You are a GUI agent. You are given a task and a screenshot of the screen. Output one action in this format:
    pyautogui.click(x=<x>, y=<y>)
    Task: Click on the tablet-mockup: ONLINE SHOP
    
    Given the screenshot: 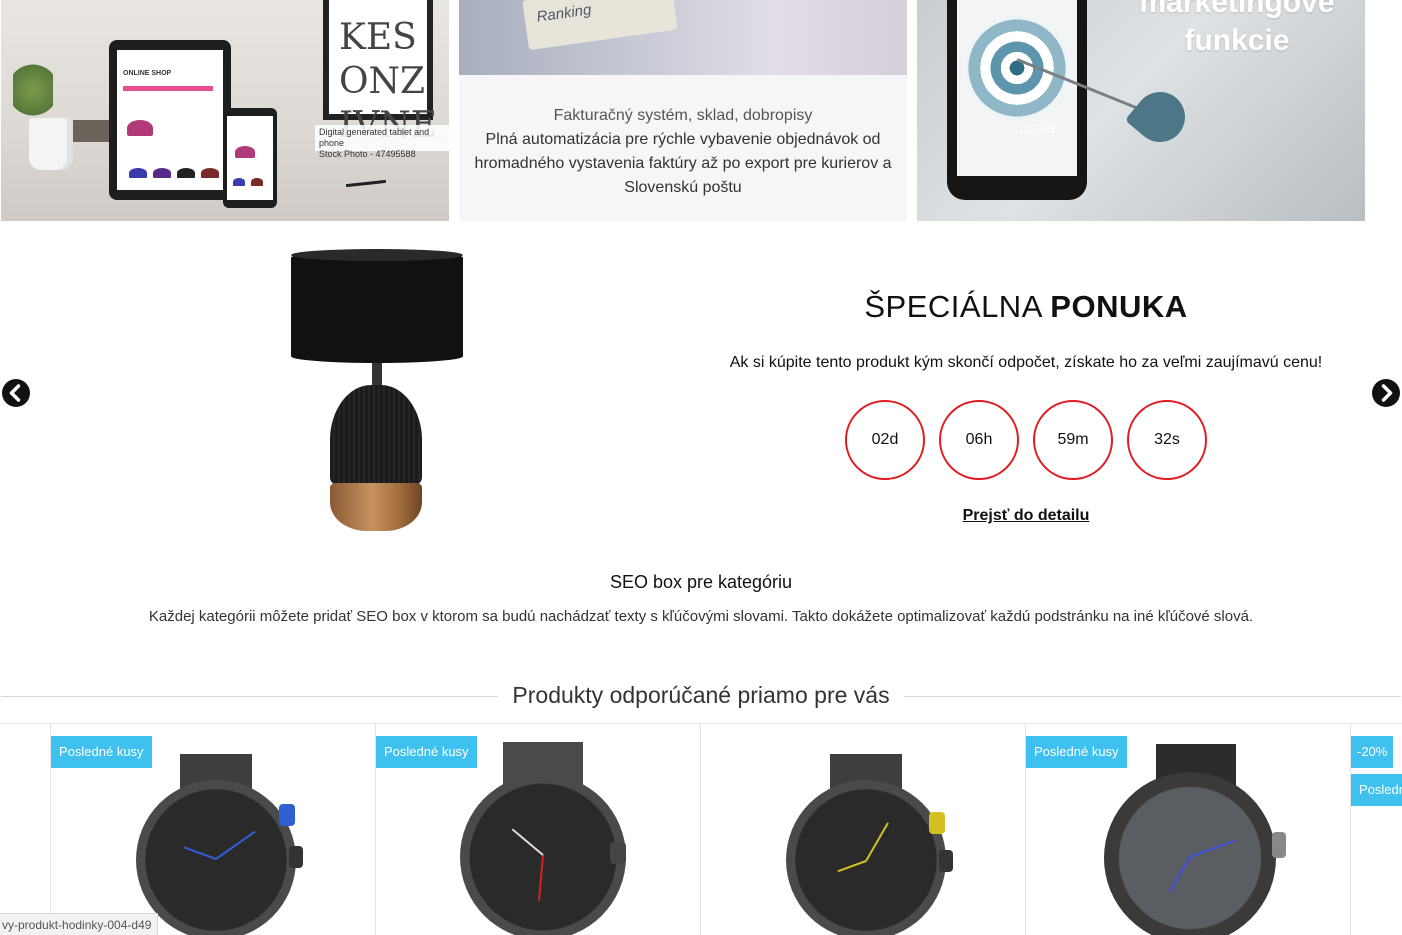 What is the action you would take?
    pyautogui.click(x=170, y=120)
    